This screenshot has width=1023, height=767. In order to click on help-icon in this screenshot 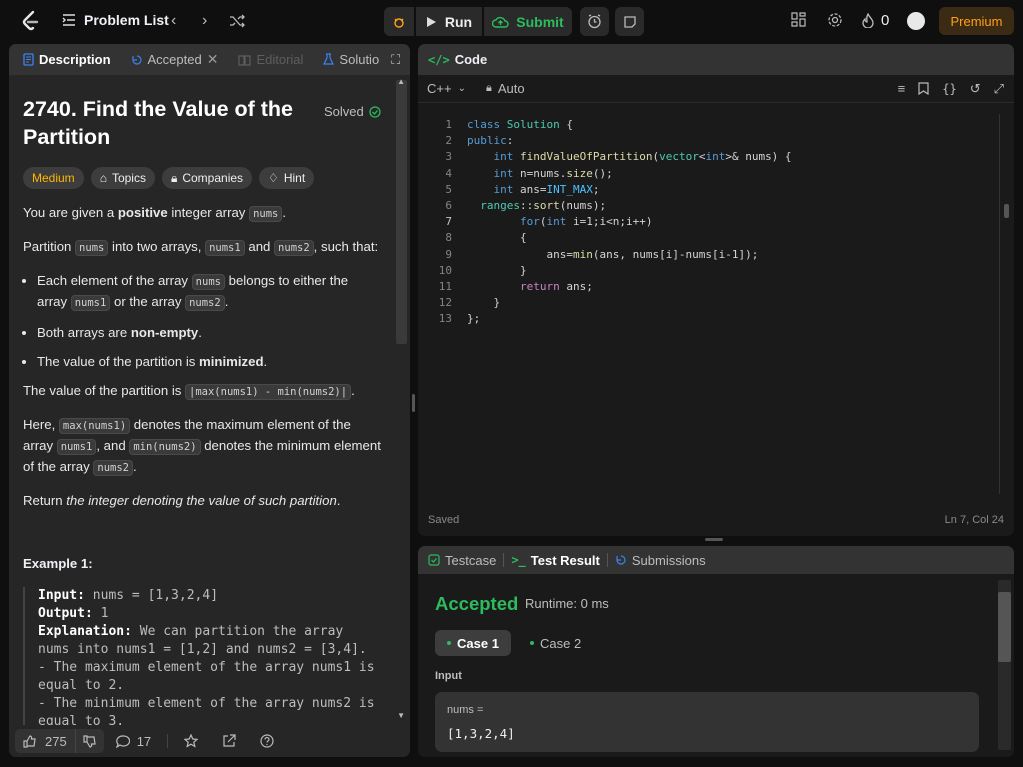, I will do `click(267, 741)`.